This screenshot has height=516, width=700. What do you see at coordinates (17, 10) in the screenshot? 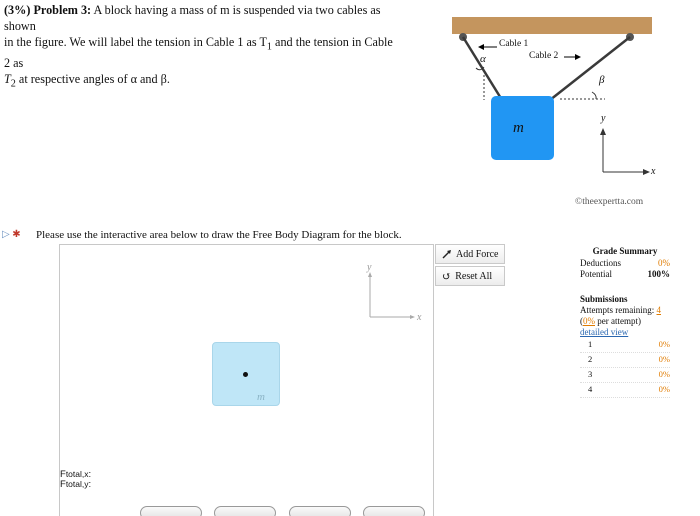
I see `problem-weight: (3%)` at bounding box center [17, 10].